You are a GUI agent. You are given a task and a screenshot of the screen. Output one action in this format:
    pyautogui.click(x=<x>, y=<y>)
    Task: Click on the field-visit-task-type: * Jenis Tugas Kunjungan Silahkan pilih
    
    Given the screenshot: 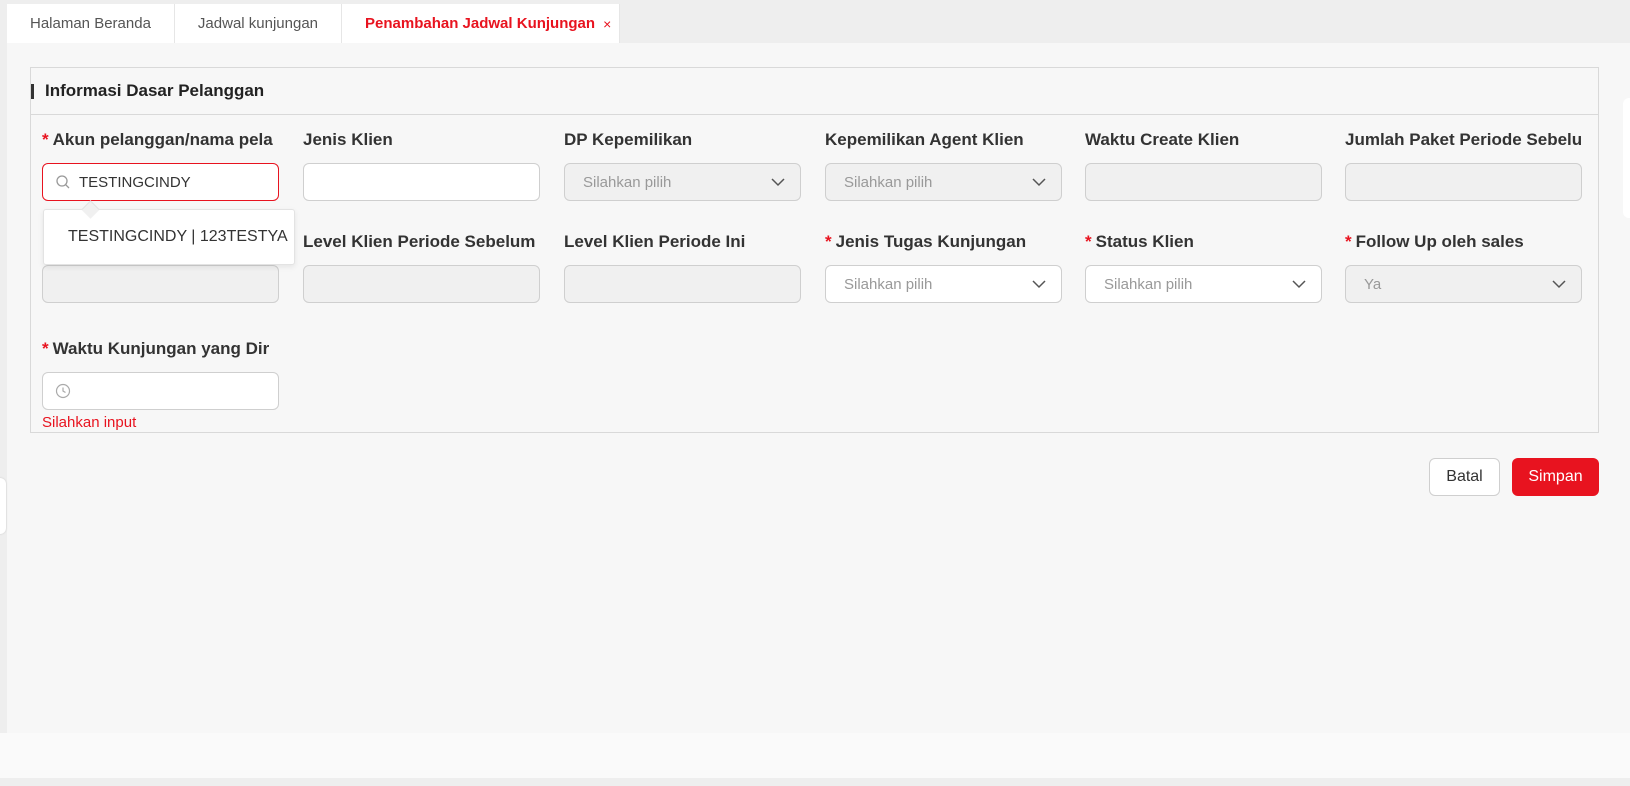 What is the action you would take?
    pyautogui.click(x=943, y=267)
    